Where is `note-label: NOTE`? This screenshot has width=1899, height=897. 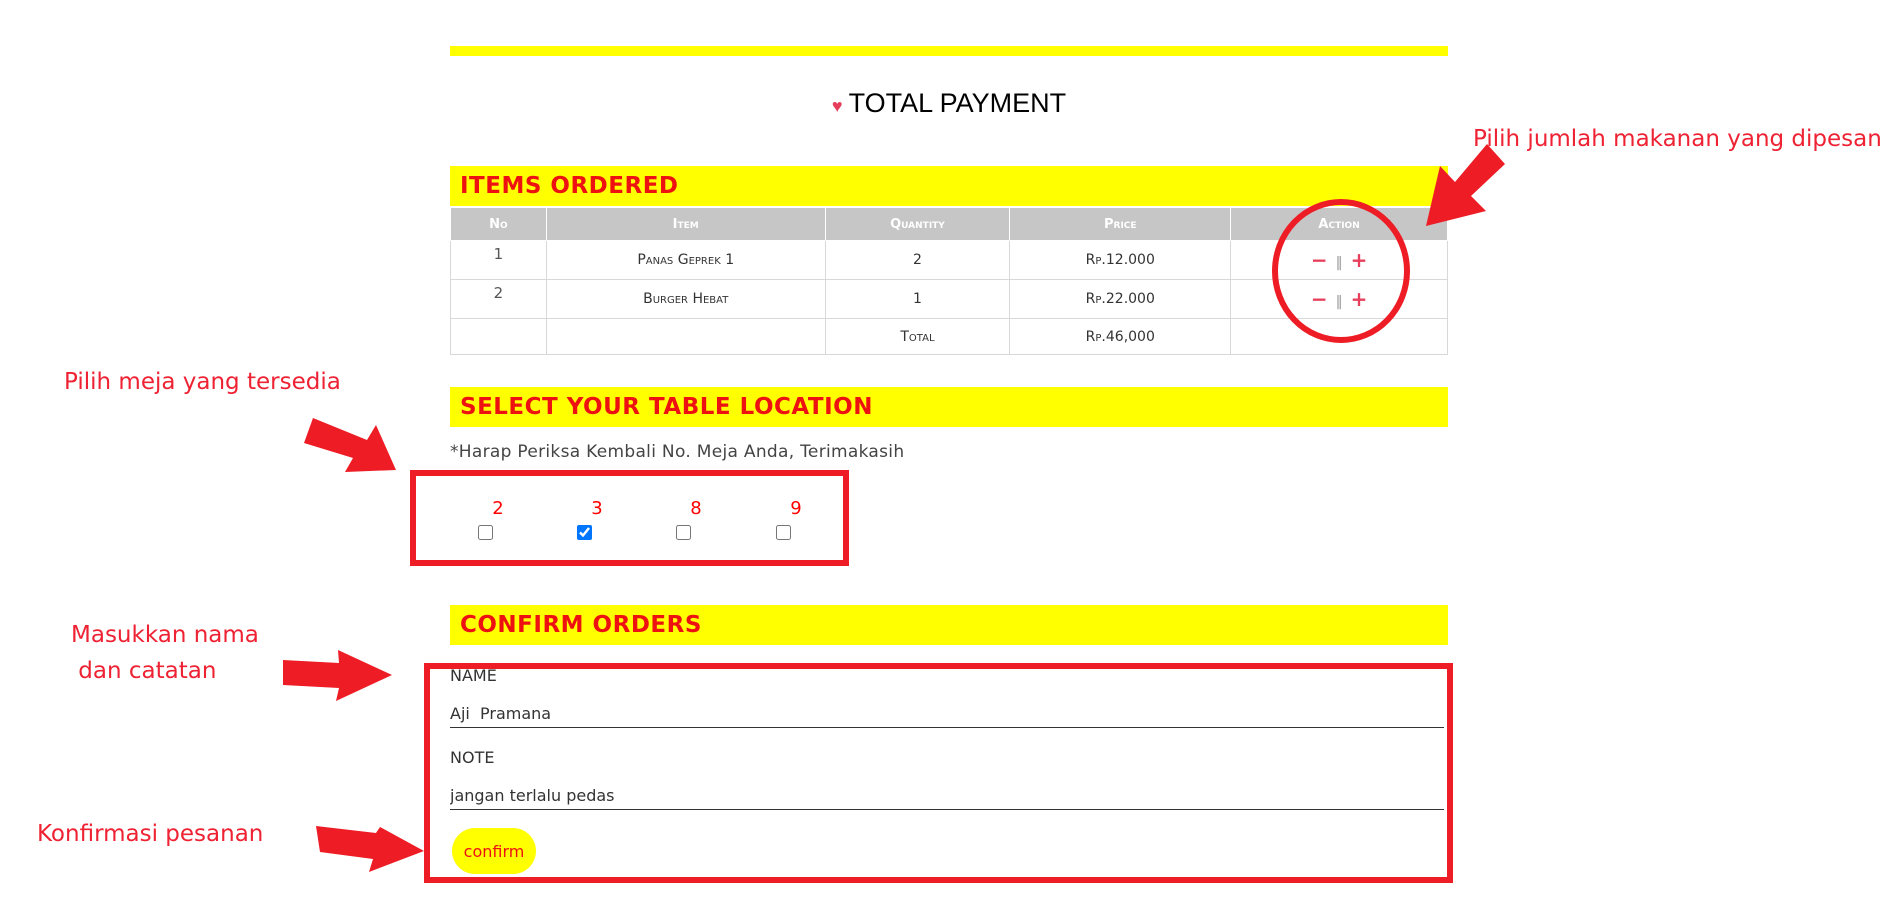
note-label: NOTE is located at coordinates (472, 757).